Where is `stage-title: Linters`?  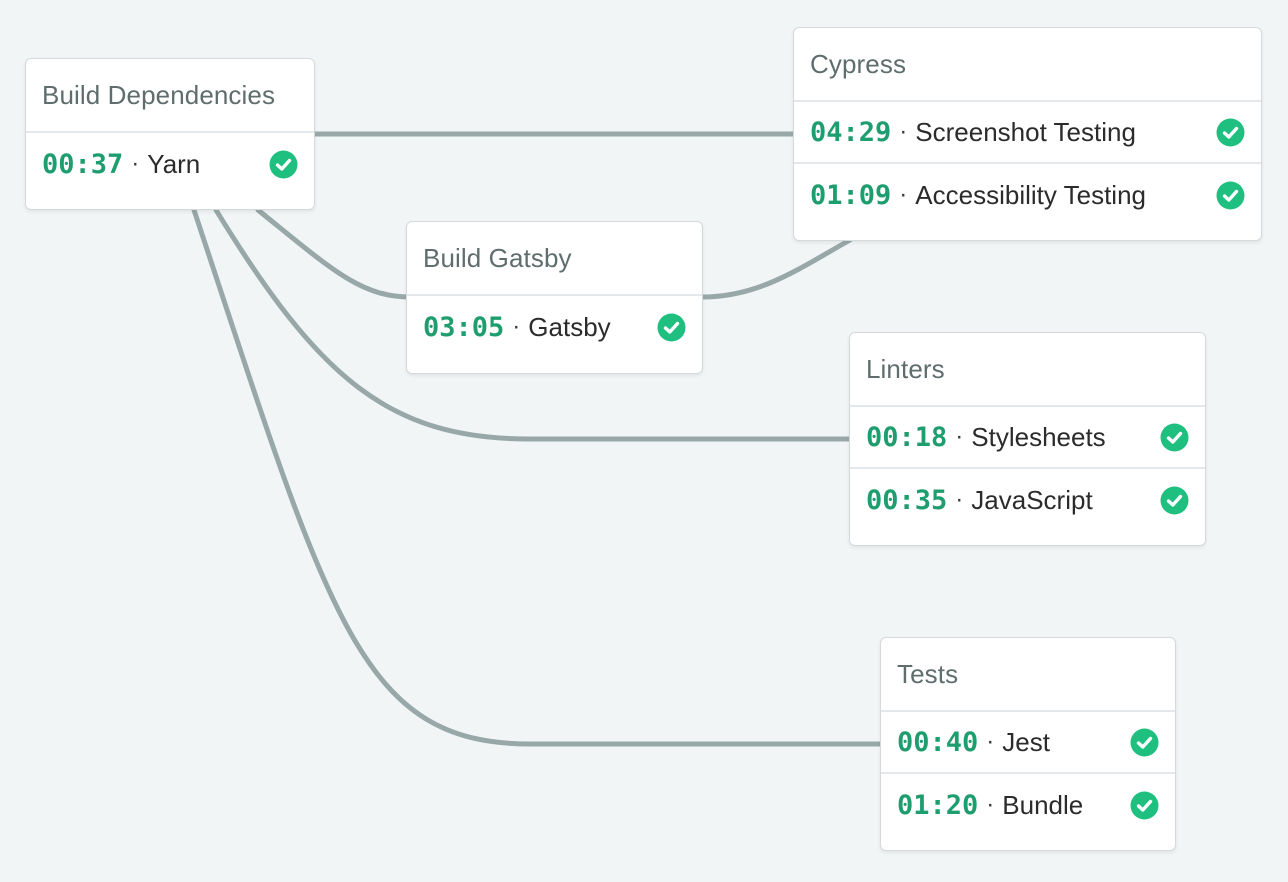
stage-title: Linters is located at coordinates (905, 368).